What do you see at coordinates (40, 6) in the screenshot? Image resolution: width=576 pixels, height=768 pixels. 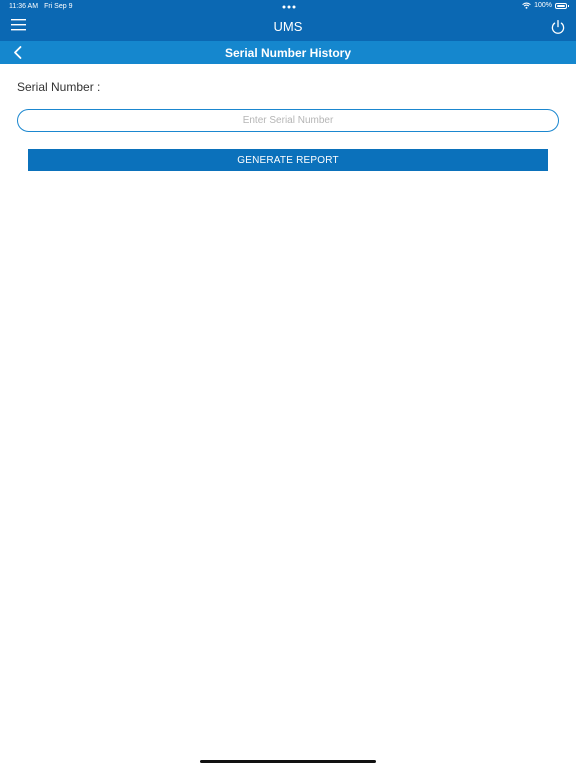 I see `status-time: 11:36 AM Fri Sep 9` at bounding box center [40, 6].